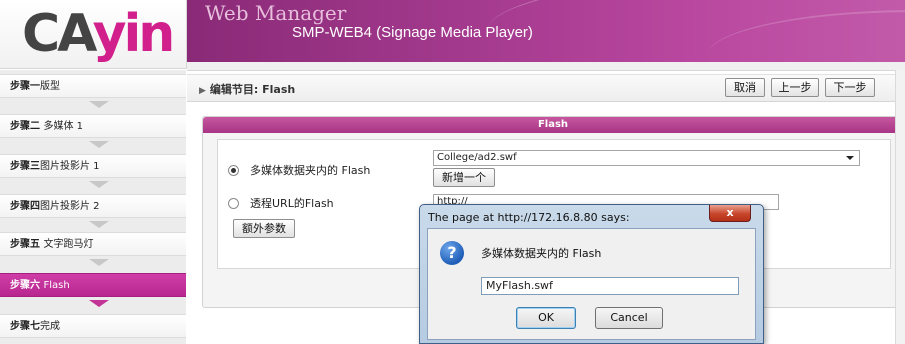  Describe the element at coordinates (546, 88) in the screenshot. I see `toolbar: ▶ 编辑节目: Flash 取消 上一步 下一步` at that location.